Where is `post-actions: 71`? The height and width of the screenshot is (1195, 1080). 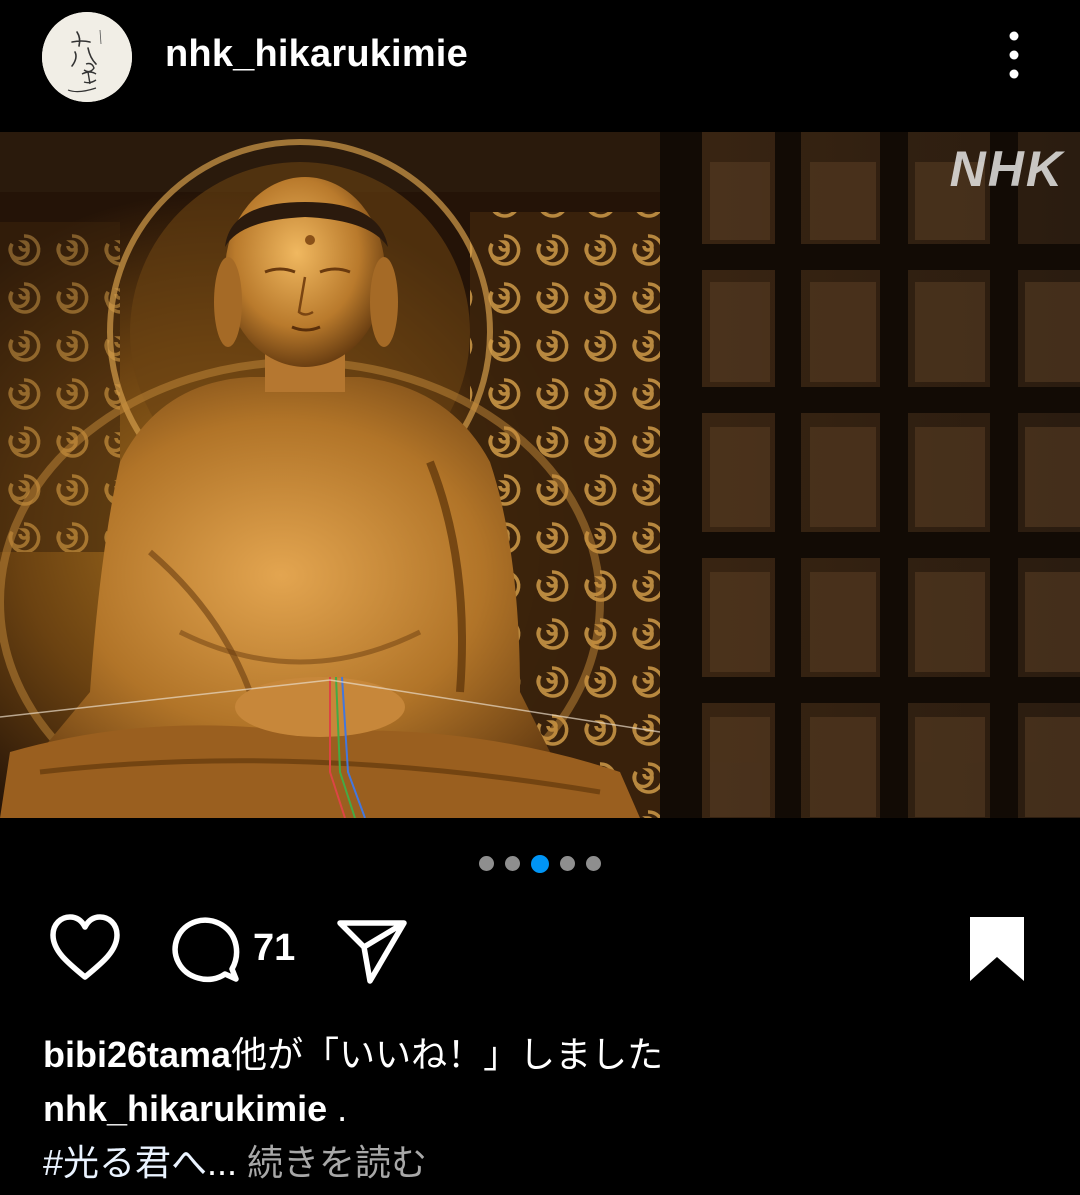
post-actions: 71 is located at coordinates (540, 947).